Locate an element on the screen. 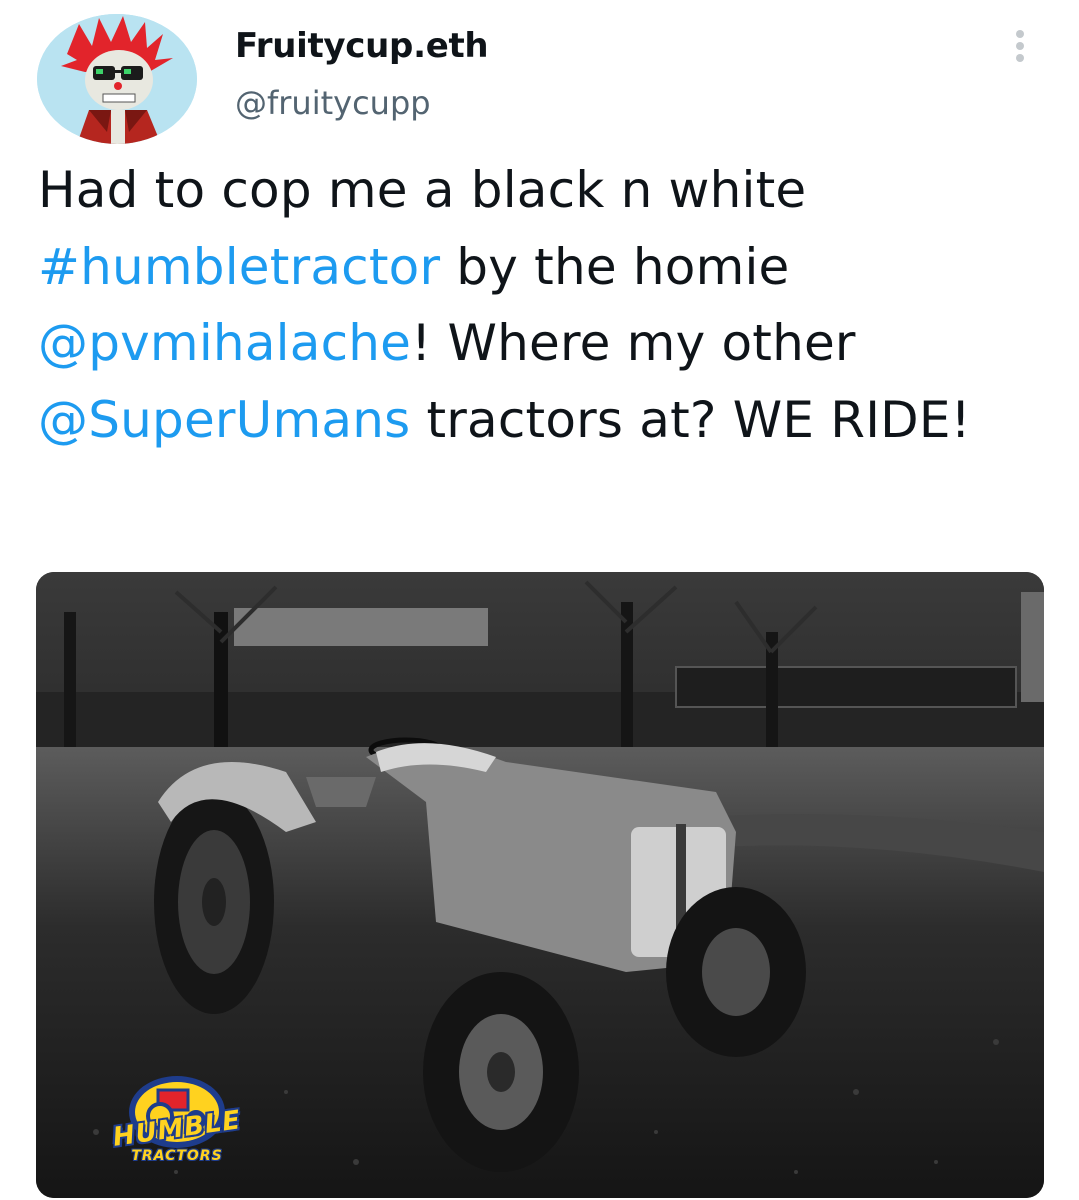 Image resolution: width=1079 pixels, height=1200 pixels. logo-text-tractors: TRACTORS is located at coordinates (177, 1156).